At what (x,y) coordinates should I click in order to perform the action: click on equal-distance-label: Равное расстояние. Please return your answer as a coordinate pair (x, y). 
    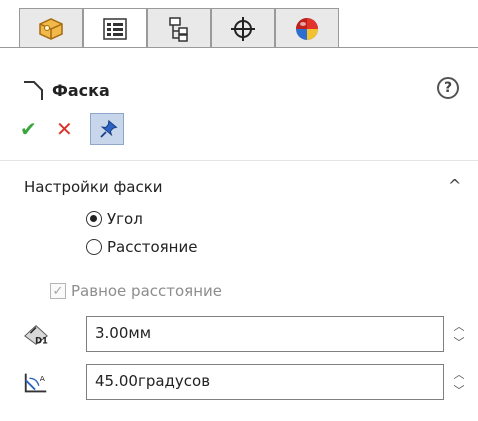
    Looking at the image, I should click on (146, 291).